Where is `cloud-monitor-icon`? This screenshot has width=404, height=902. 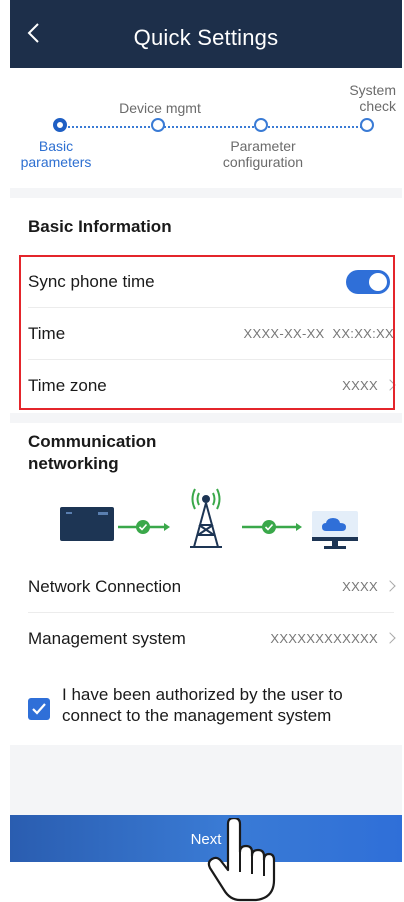
cloud-monitor-icon is located at coordinates (335, 530).